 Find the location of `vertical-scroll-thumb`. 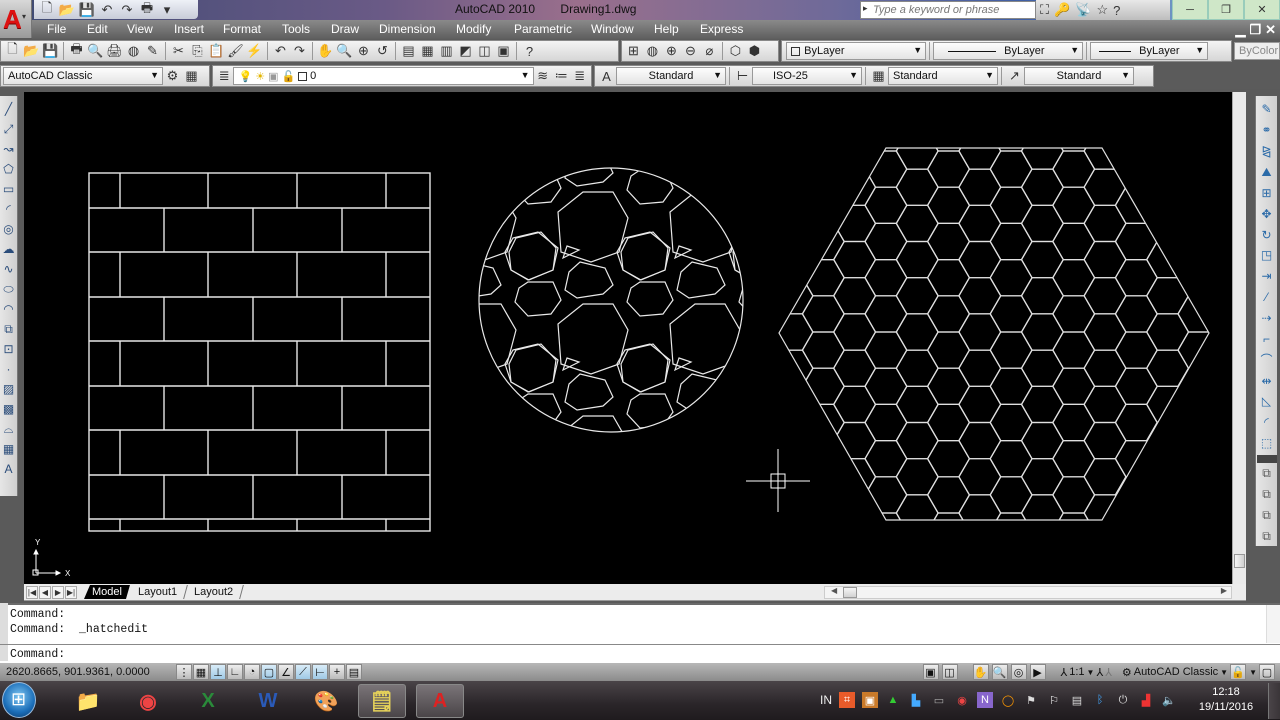

vertical-scroll-thumb is located at coordinates (1239, 561).